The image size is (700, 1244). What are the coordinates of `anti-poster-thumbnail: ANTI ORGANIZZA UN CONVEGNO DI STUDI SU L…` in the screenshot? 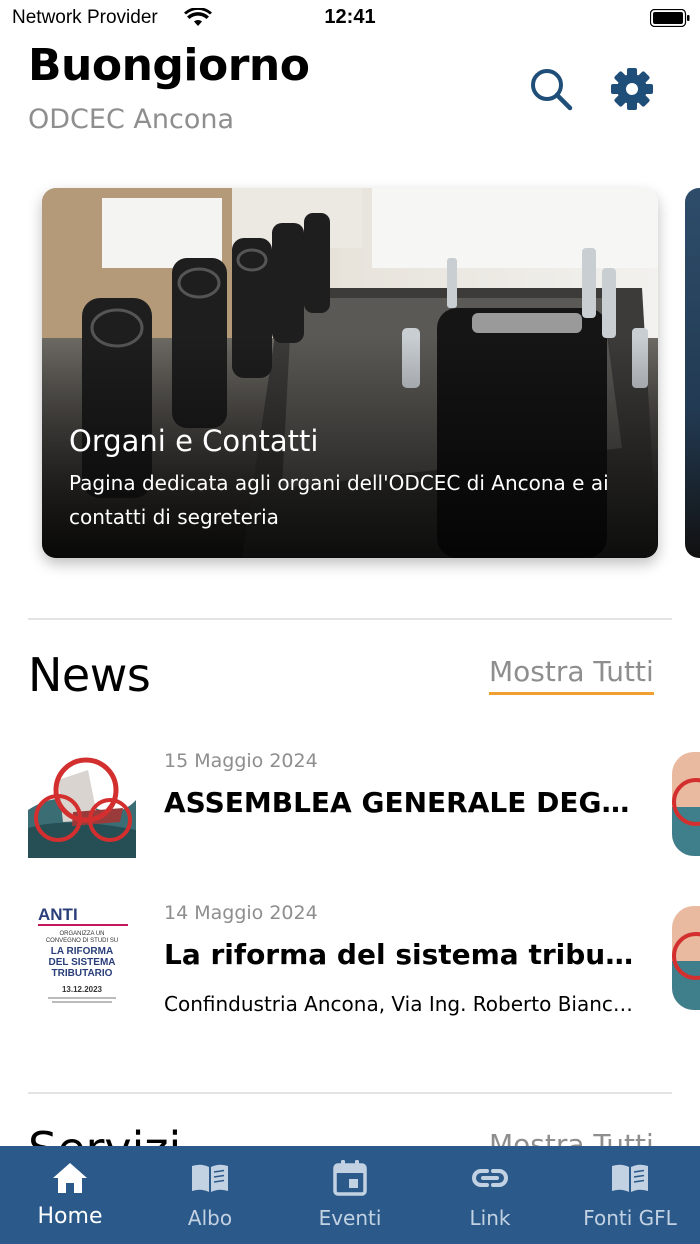 It's located at (82, 956).